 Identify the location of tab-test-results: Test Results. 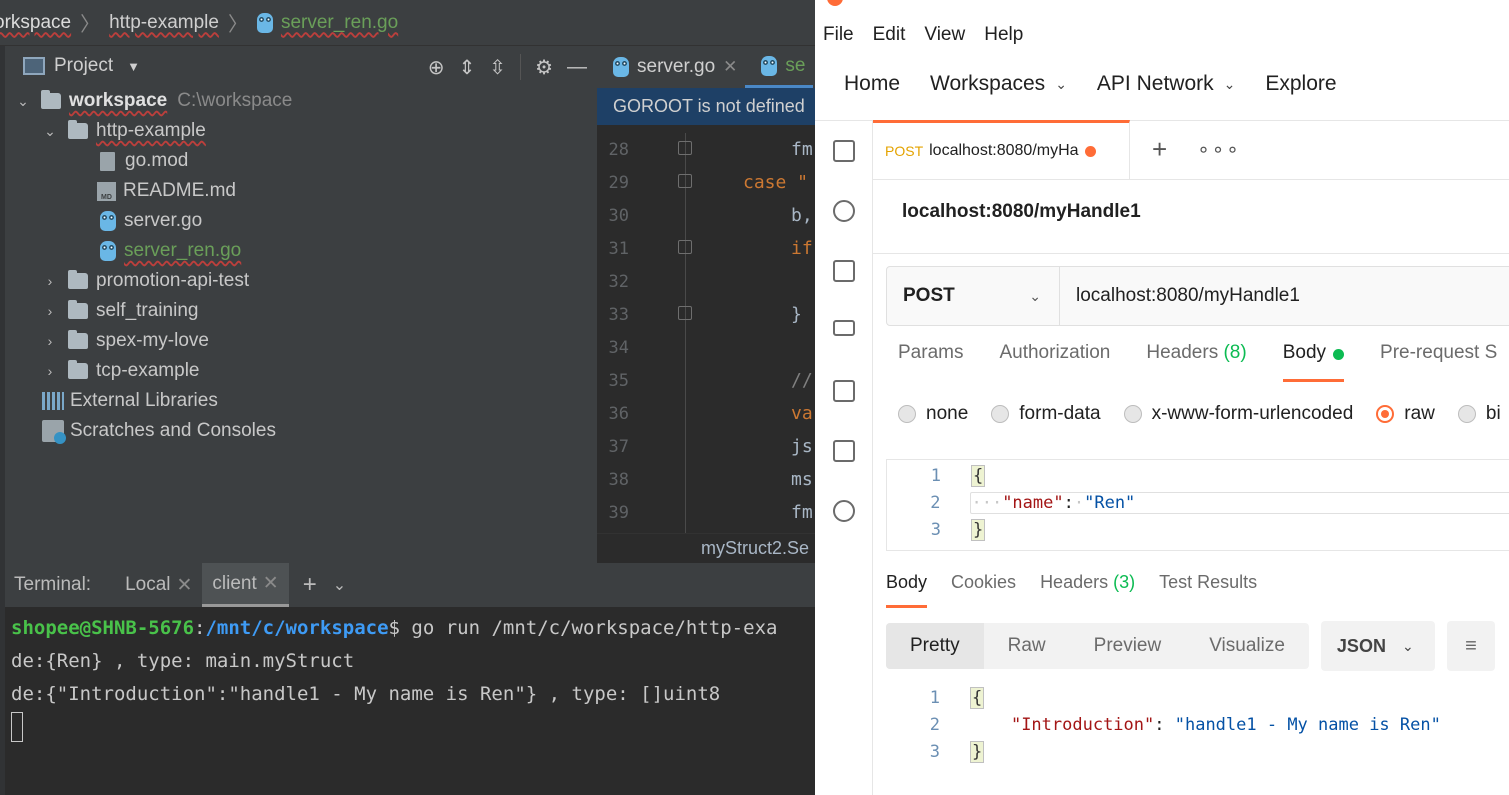
(1208, 590).